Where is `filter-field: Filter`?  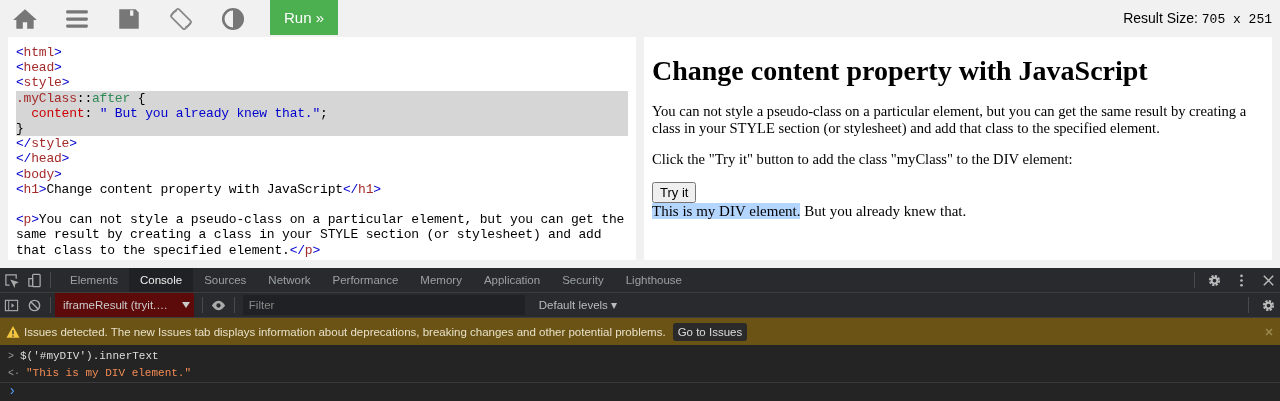 filter-field: Filter is located at coordinates (383, 305).